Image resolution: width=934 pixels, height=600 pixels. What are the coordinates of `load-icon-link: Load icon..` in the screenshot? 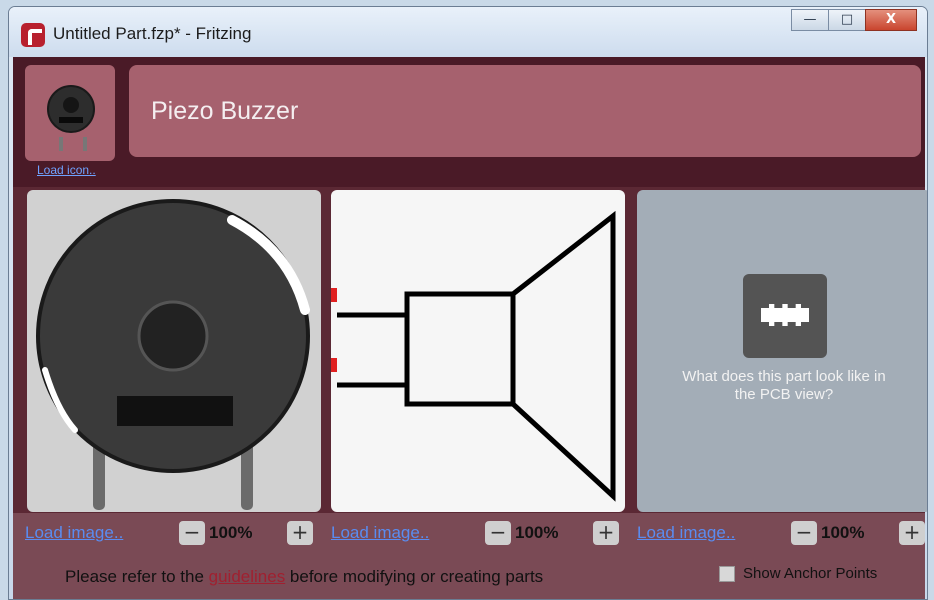 It's located at (66, 170).